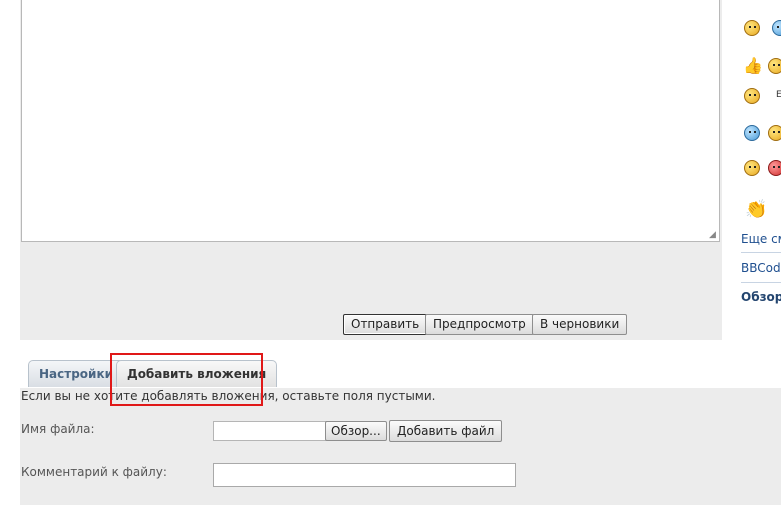  Describe the element at coordinates (479, 324) in the screenshot. I see `preview-button: Предпросмотр` at that location.